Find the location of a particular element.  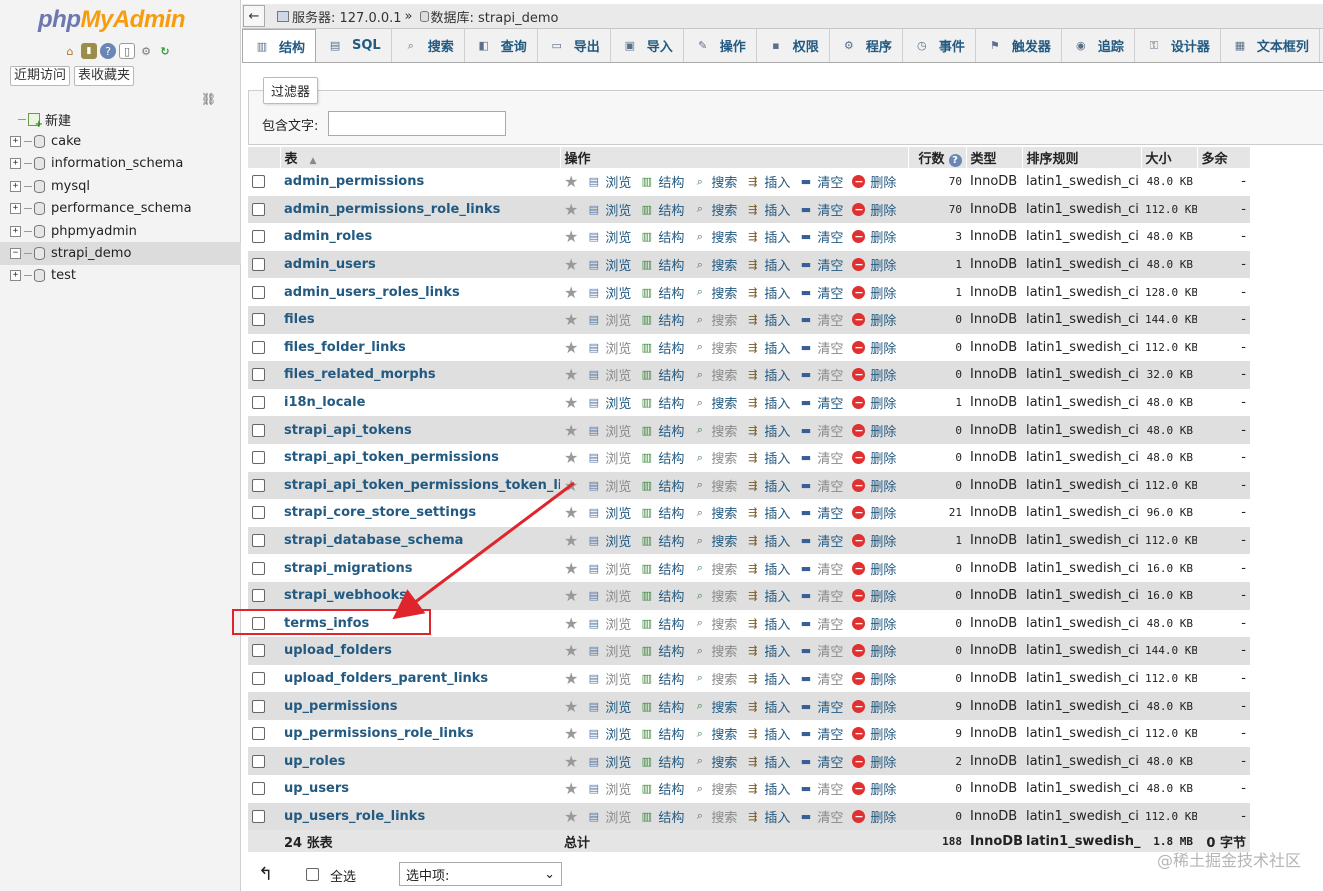

table-name-link: admin_roles is located at coordinates (328, 236).